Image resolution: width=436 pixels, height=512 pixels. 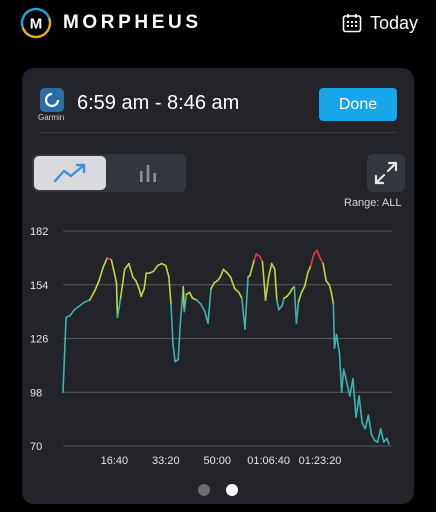 What do you see at coordinates (158, 103) in the screenshot?
I see `time-range: 6:59 am - 8:46 am` at bounding box center [158, 103].